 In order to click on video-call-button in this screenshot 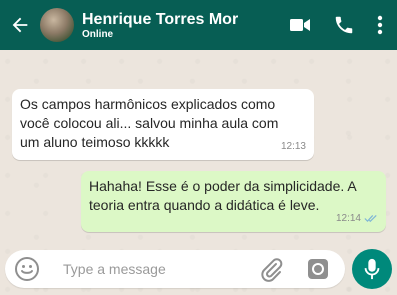, I will do `click(300, 25)`.